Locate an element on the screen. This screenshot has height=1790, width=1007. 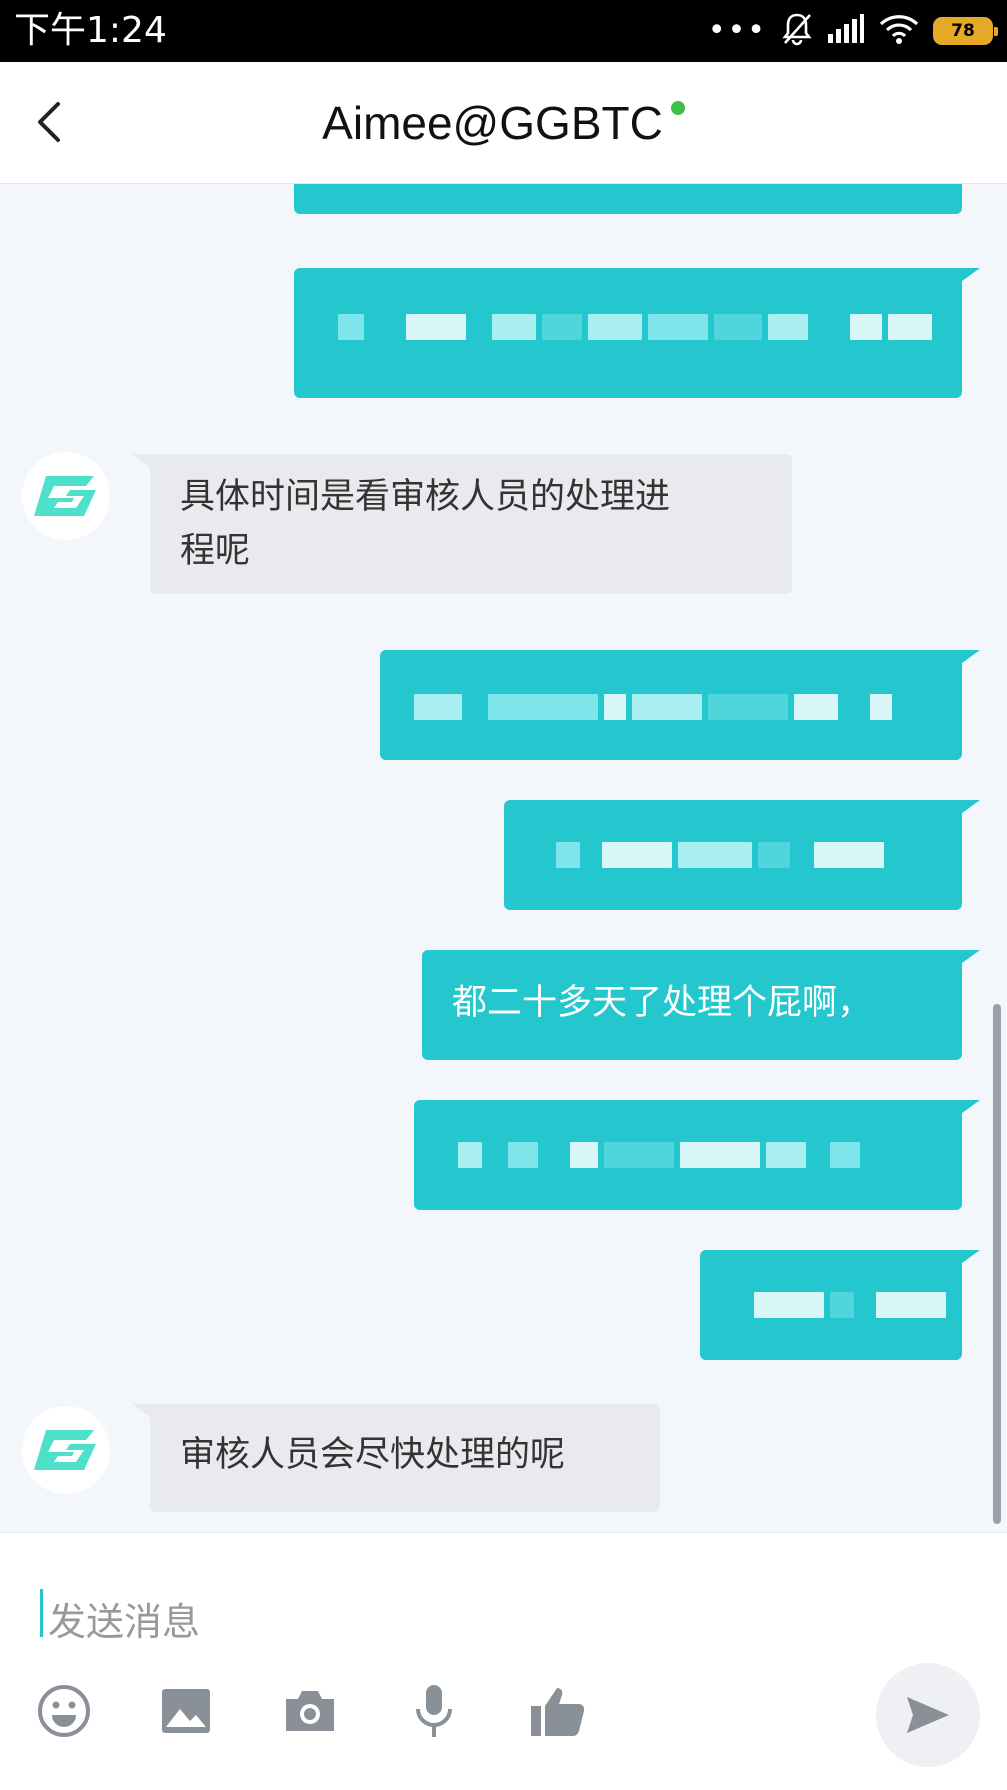
message-input: 发送消息 is located at coordinates (490, 1613).